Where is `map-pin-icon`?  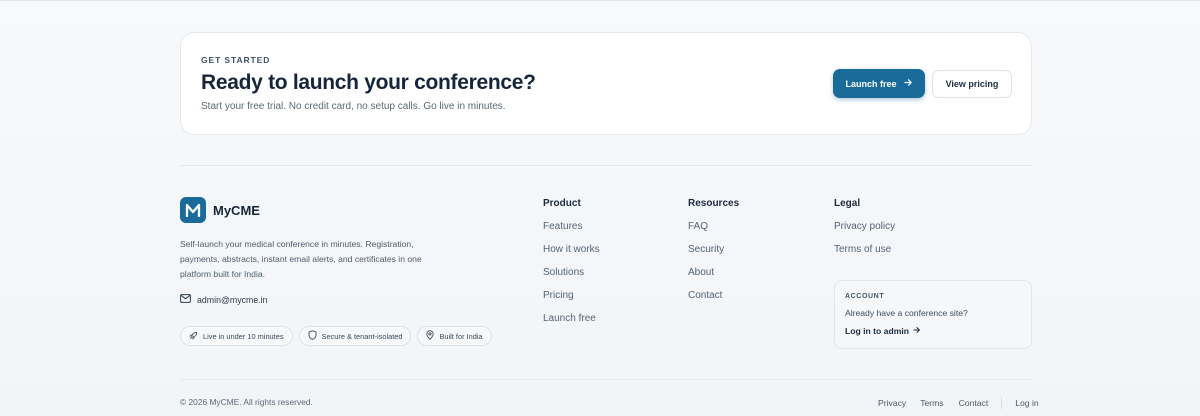 map-pin-icon is located at coordinates (430, 336).